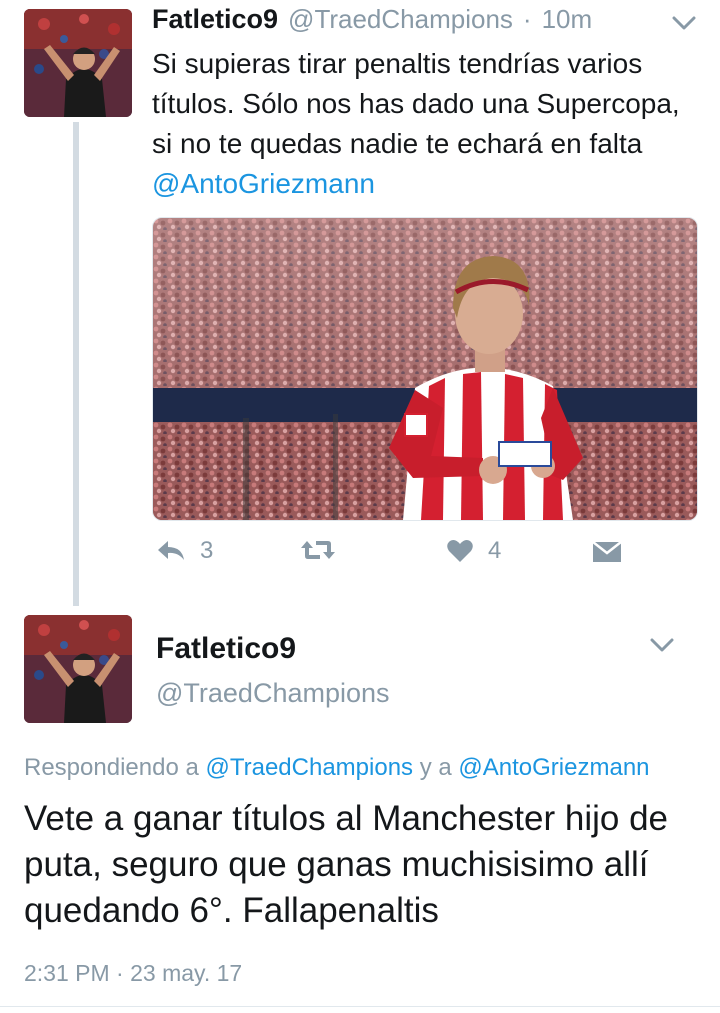  What do you see at coordinates (495, 550) in the screenshot?
I see `like-count: 4` at bounding box center [495, 550].